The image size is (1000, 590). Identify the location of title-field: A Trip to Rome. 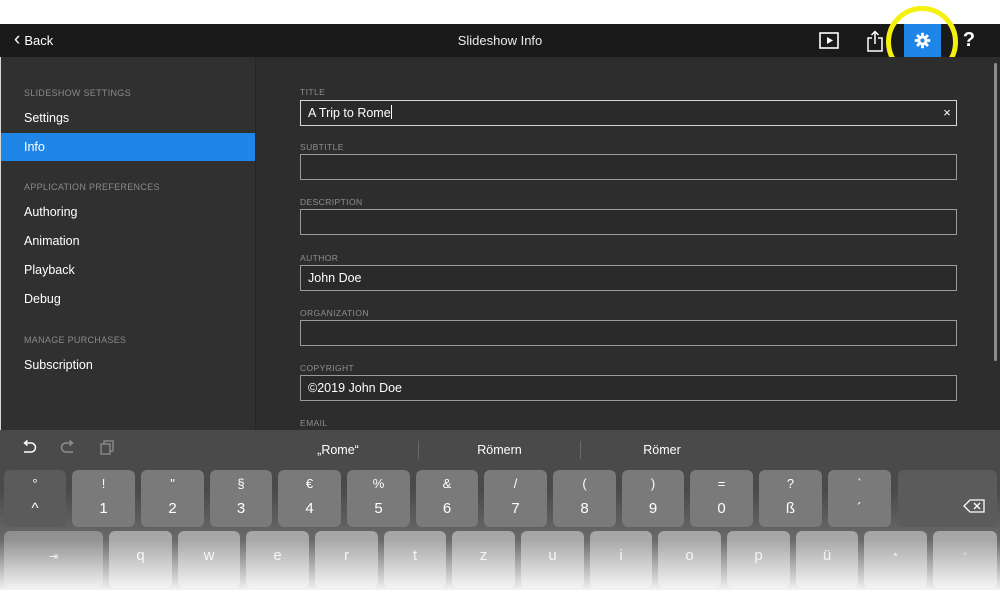
(628, 113).